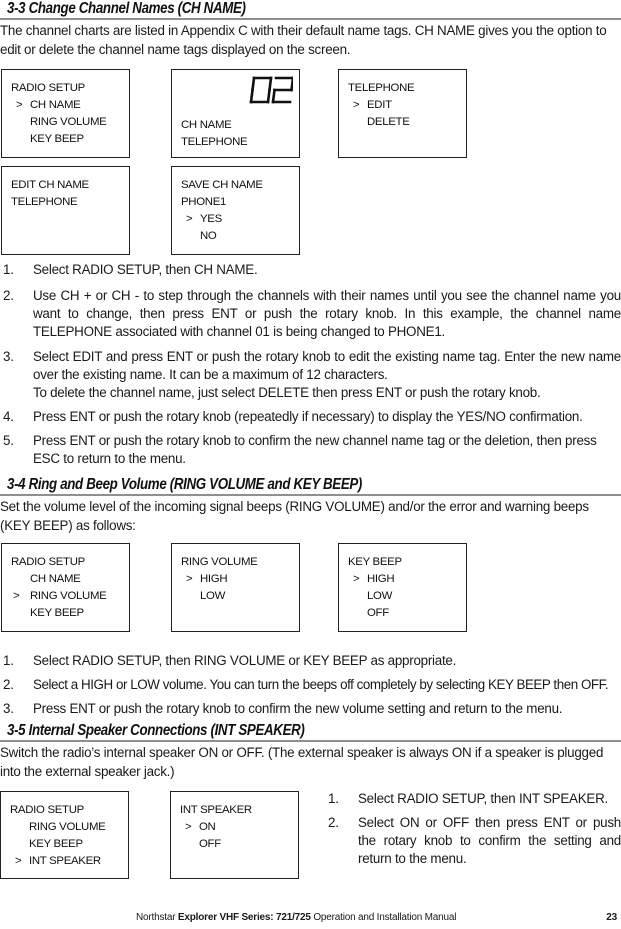 The width and height of the screenshot is (621, 929). I want to click on lcd-screen-save-ch-name: SAVE CH NAME PHONE1 > YES NO, so click(235, 210).